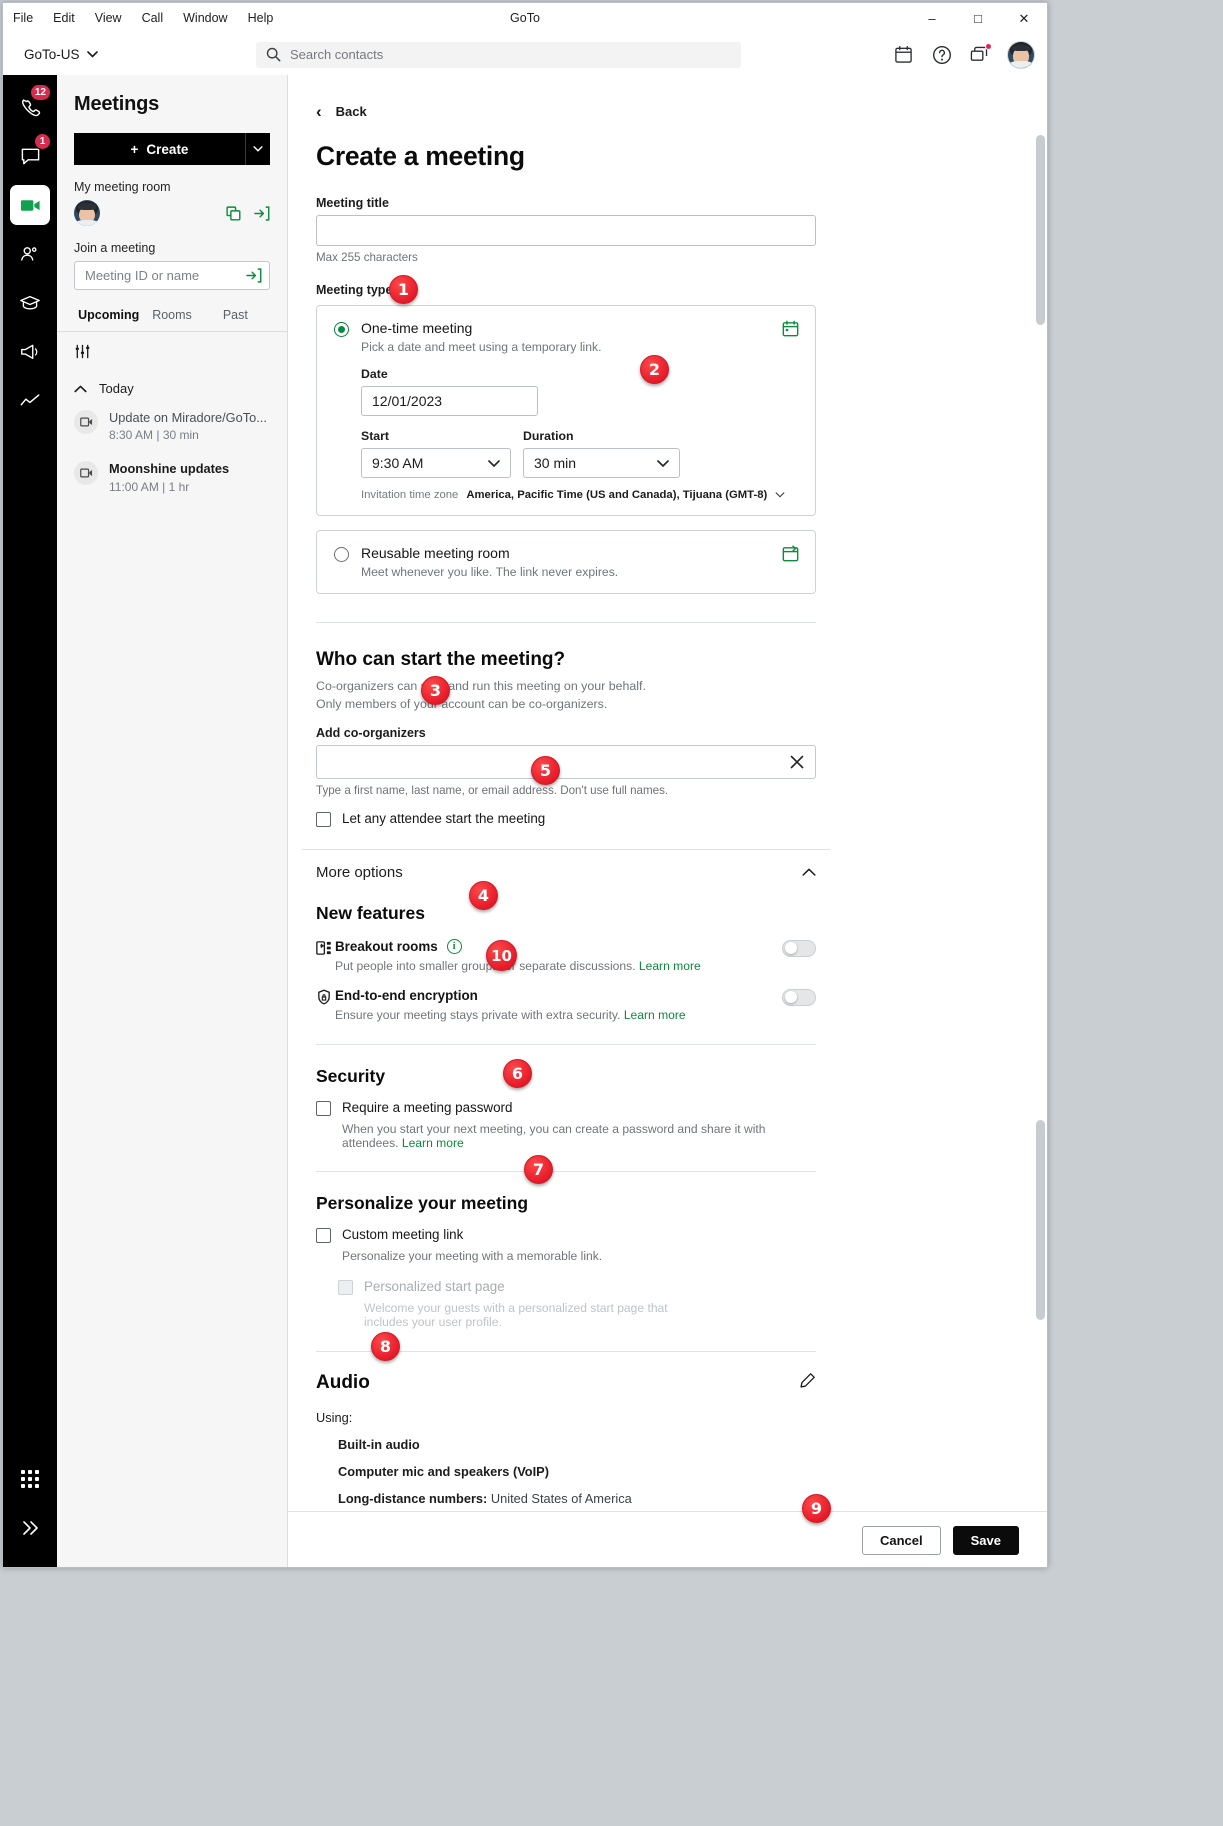 This screenshot has width=1223, height=1826. Describe the element at coordinates (261, 18) in the screenshot. I see `menu-help: Help` at that location.